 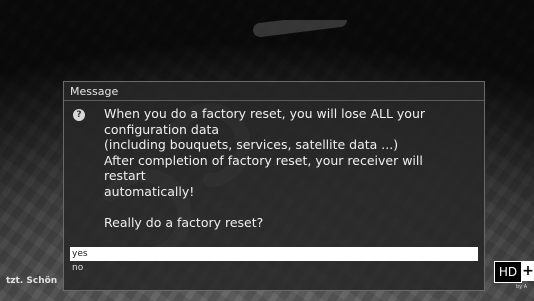 I want to click on title-divider, so click(x=274, y=100).